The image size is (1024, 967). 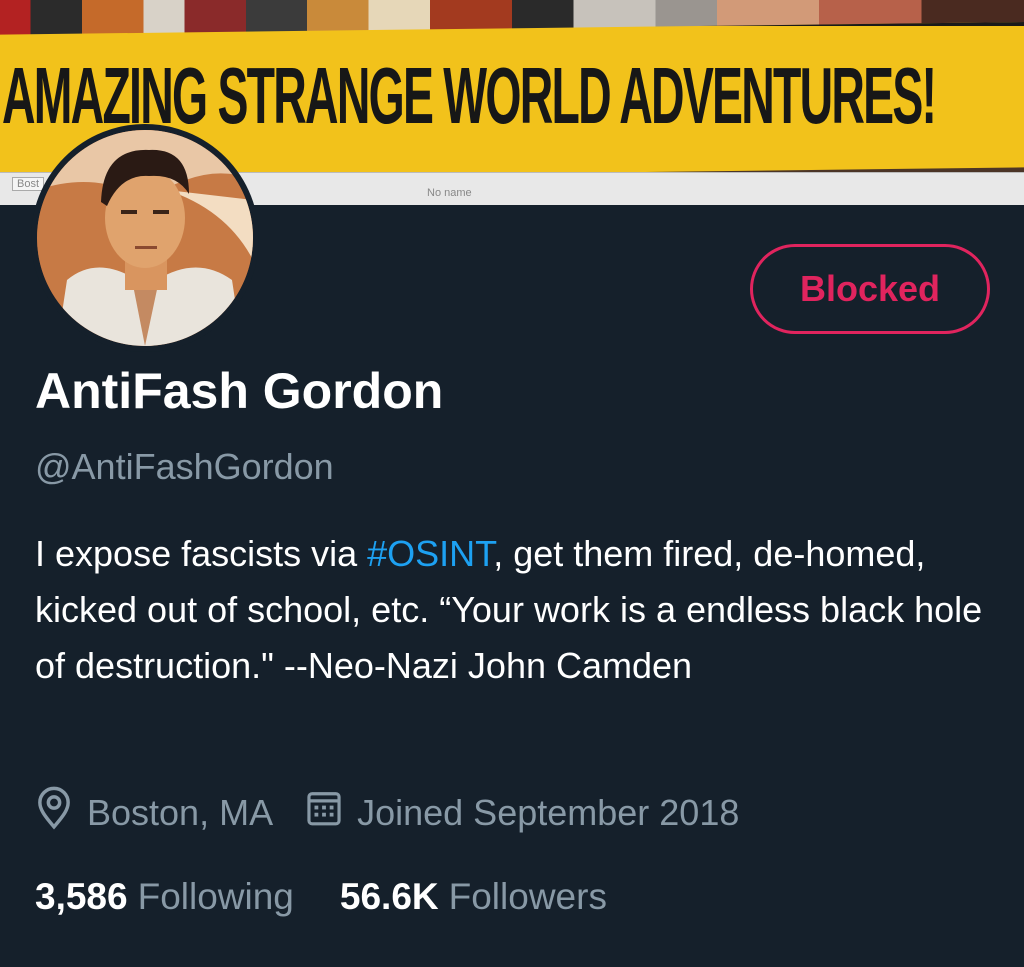 What do you see at coordinates (180, 812) in the screenshot?
I see `location-text: Boston, MA` at bounding box center [180, 812].